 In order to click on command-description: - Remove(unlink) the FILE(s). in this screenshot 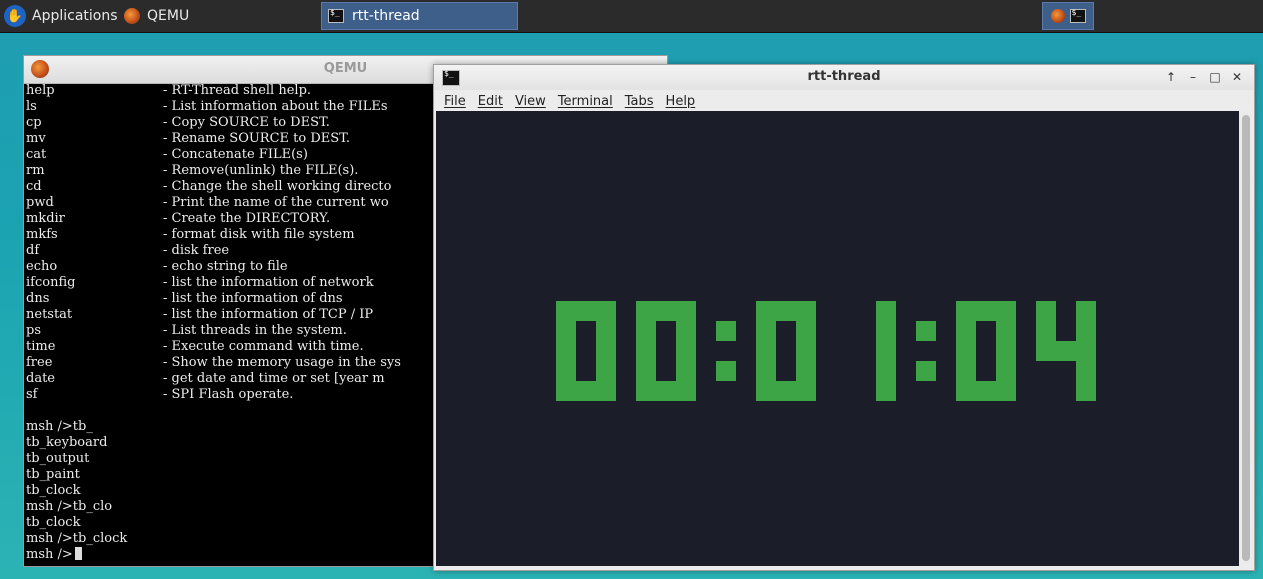, I will do `click(261, 170)`.